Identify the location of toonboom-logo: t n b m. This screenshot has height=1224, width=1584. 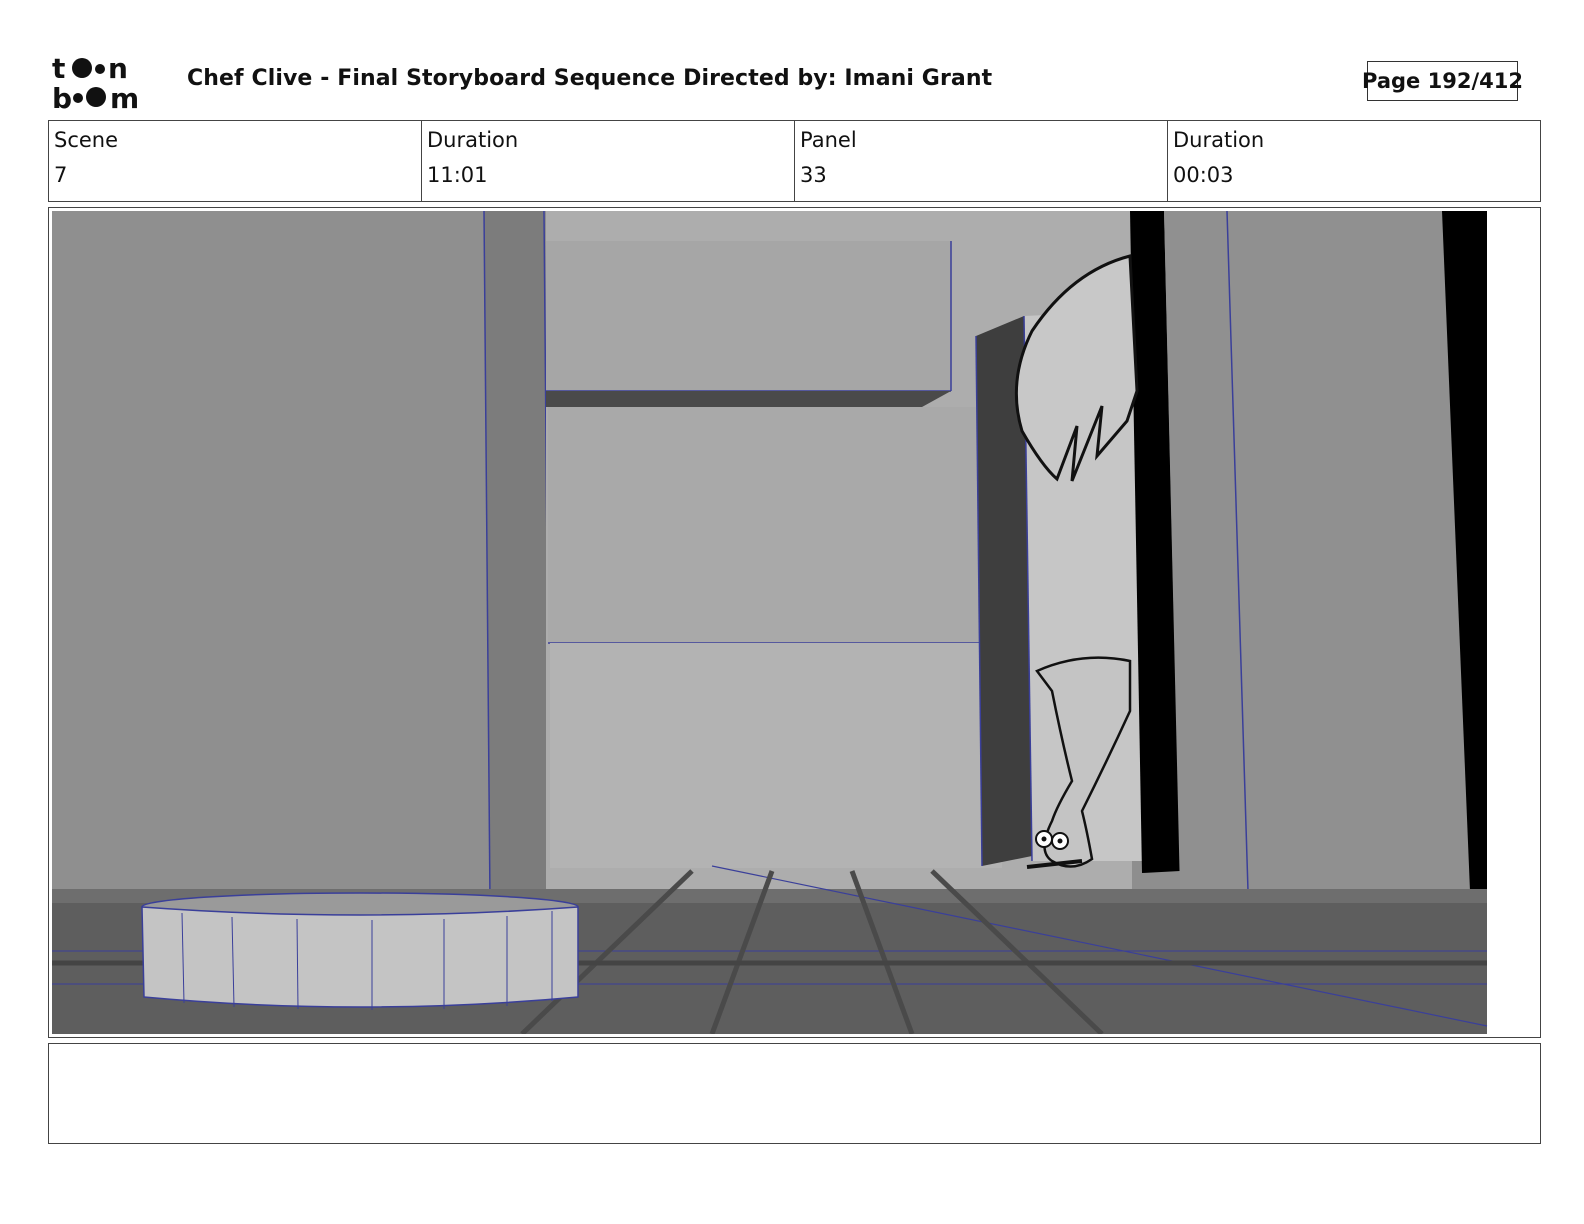
(108, 82).